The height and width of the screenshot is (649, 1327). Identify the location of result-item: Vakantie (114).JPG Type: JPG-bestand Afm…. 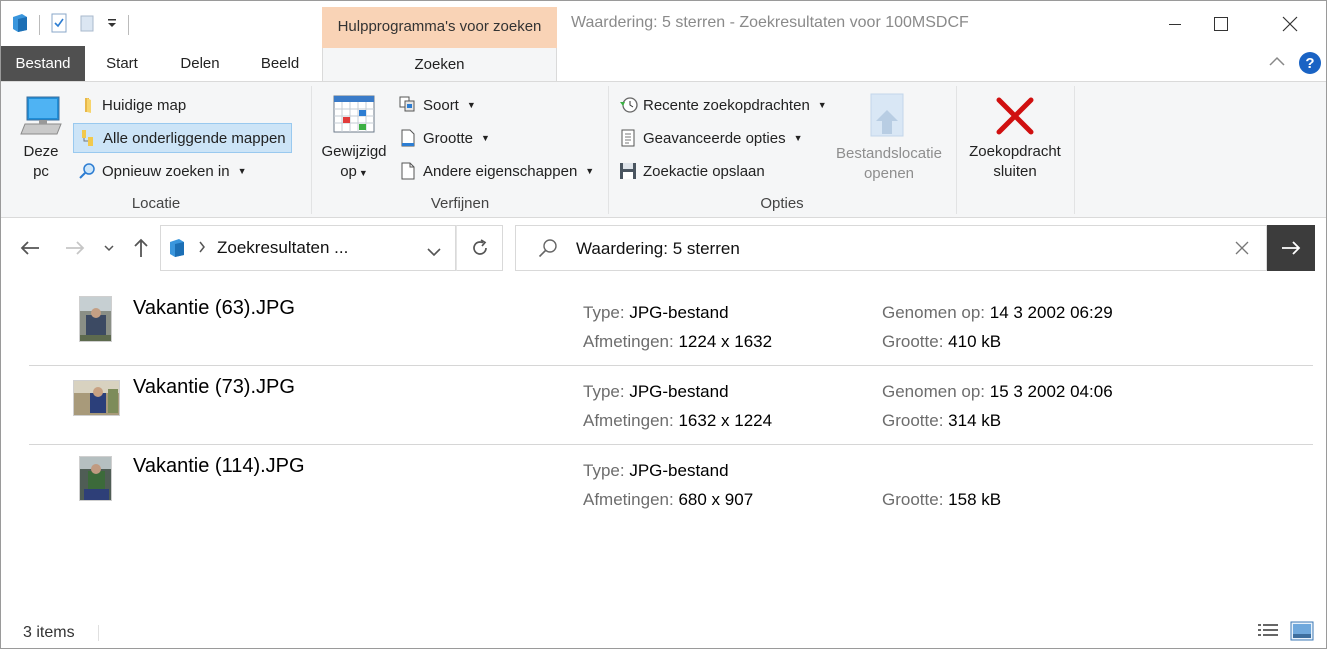
(671, 484).